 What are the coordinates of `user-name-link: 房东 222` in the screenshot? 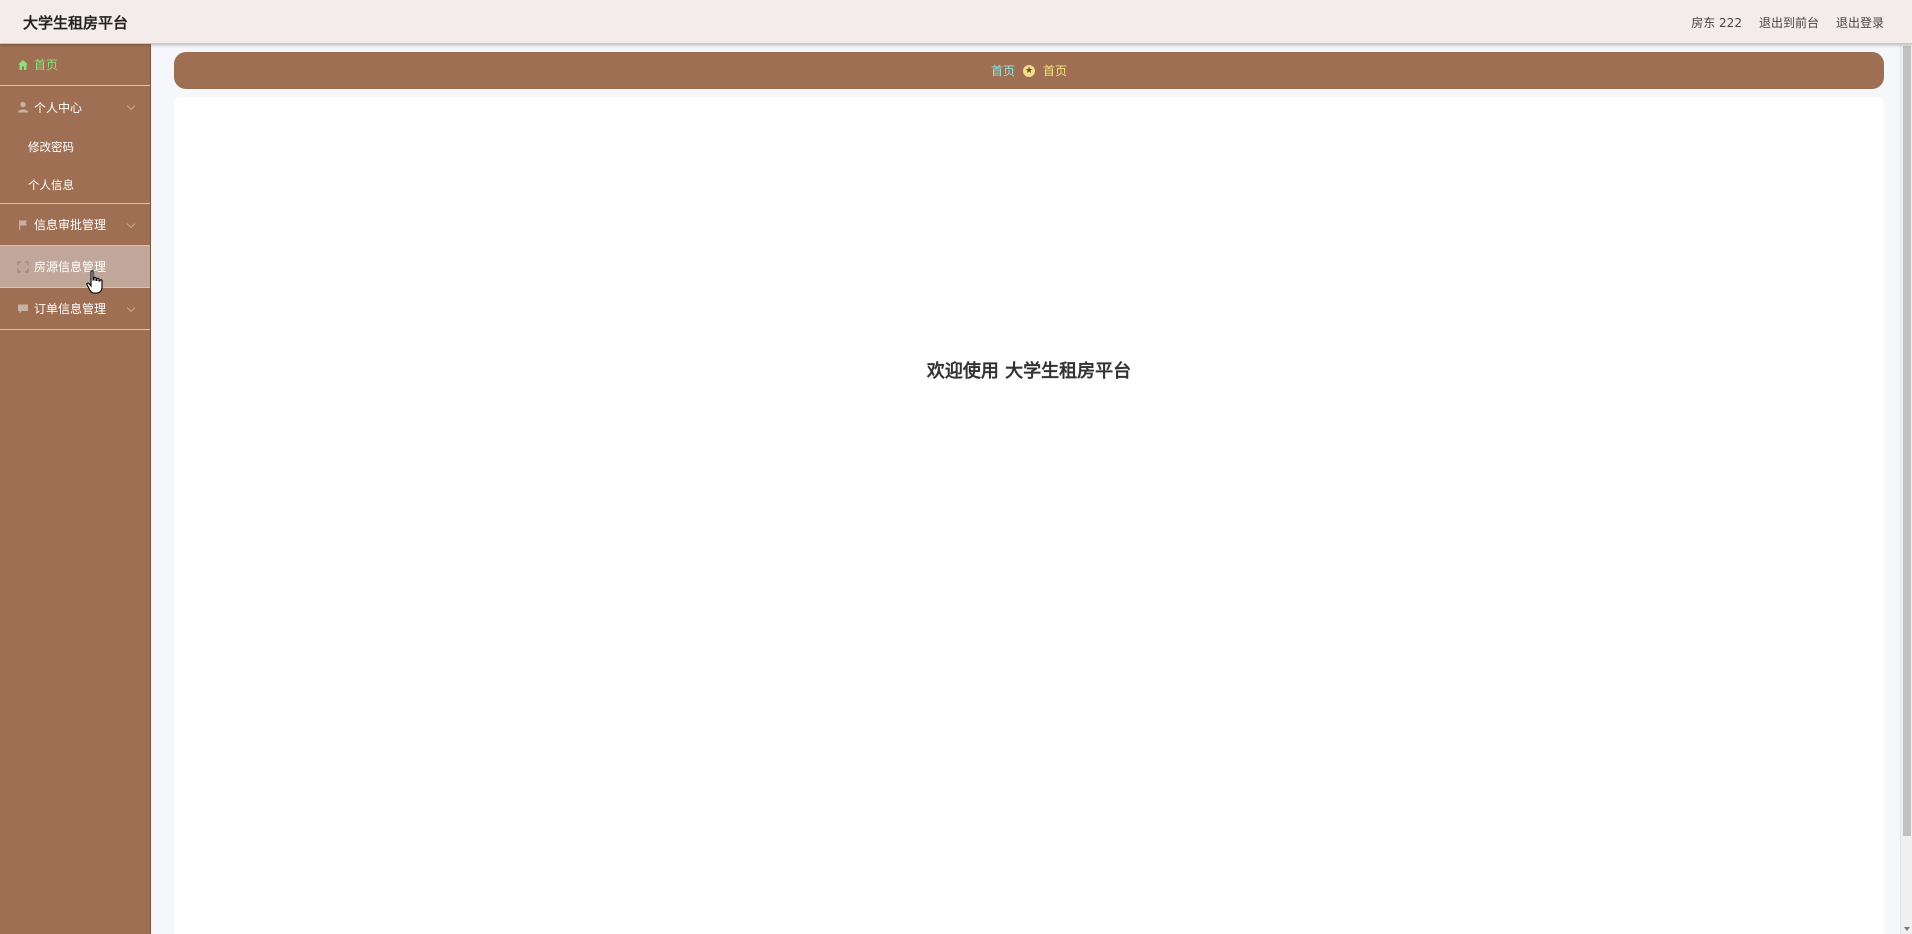 It's located at (1716, 22).